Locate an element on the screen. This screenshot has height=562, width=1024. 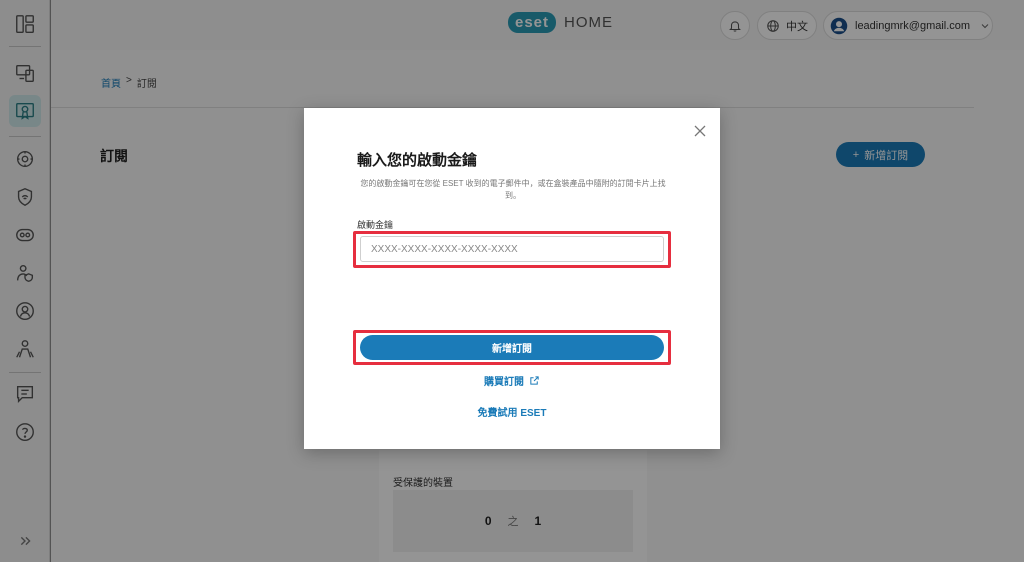
buy-subscription-label: 購買訂閱 is located at coordinates (504, 382).